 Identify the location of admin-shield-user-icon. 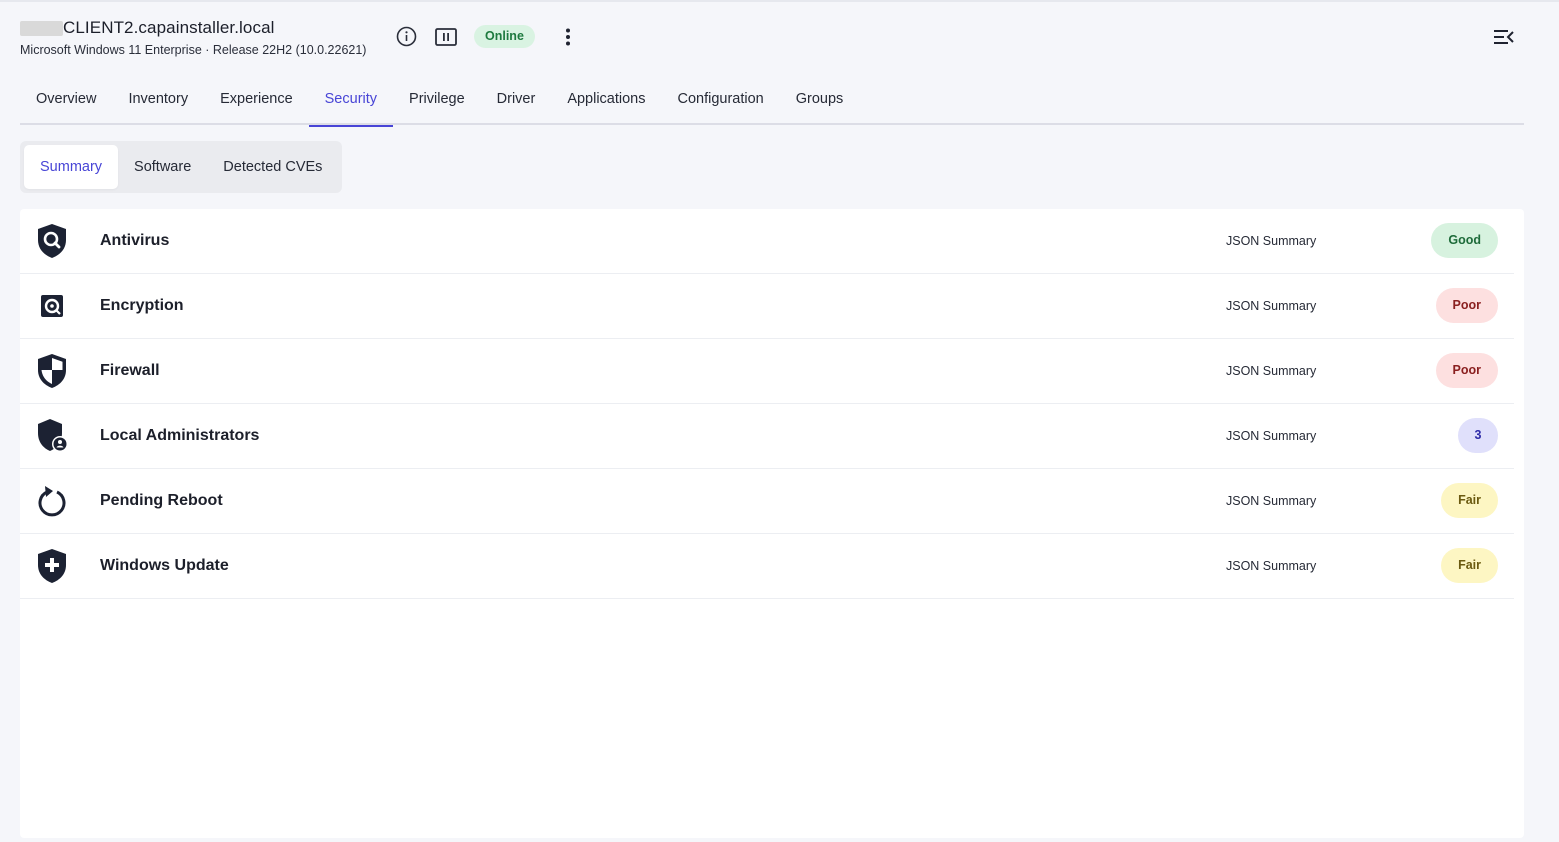
(52, 436).